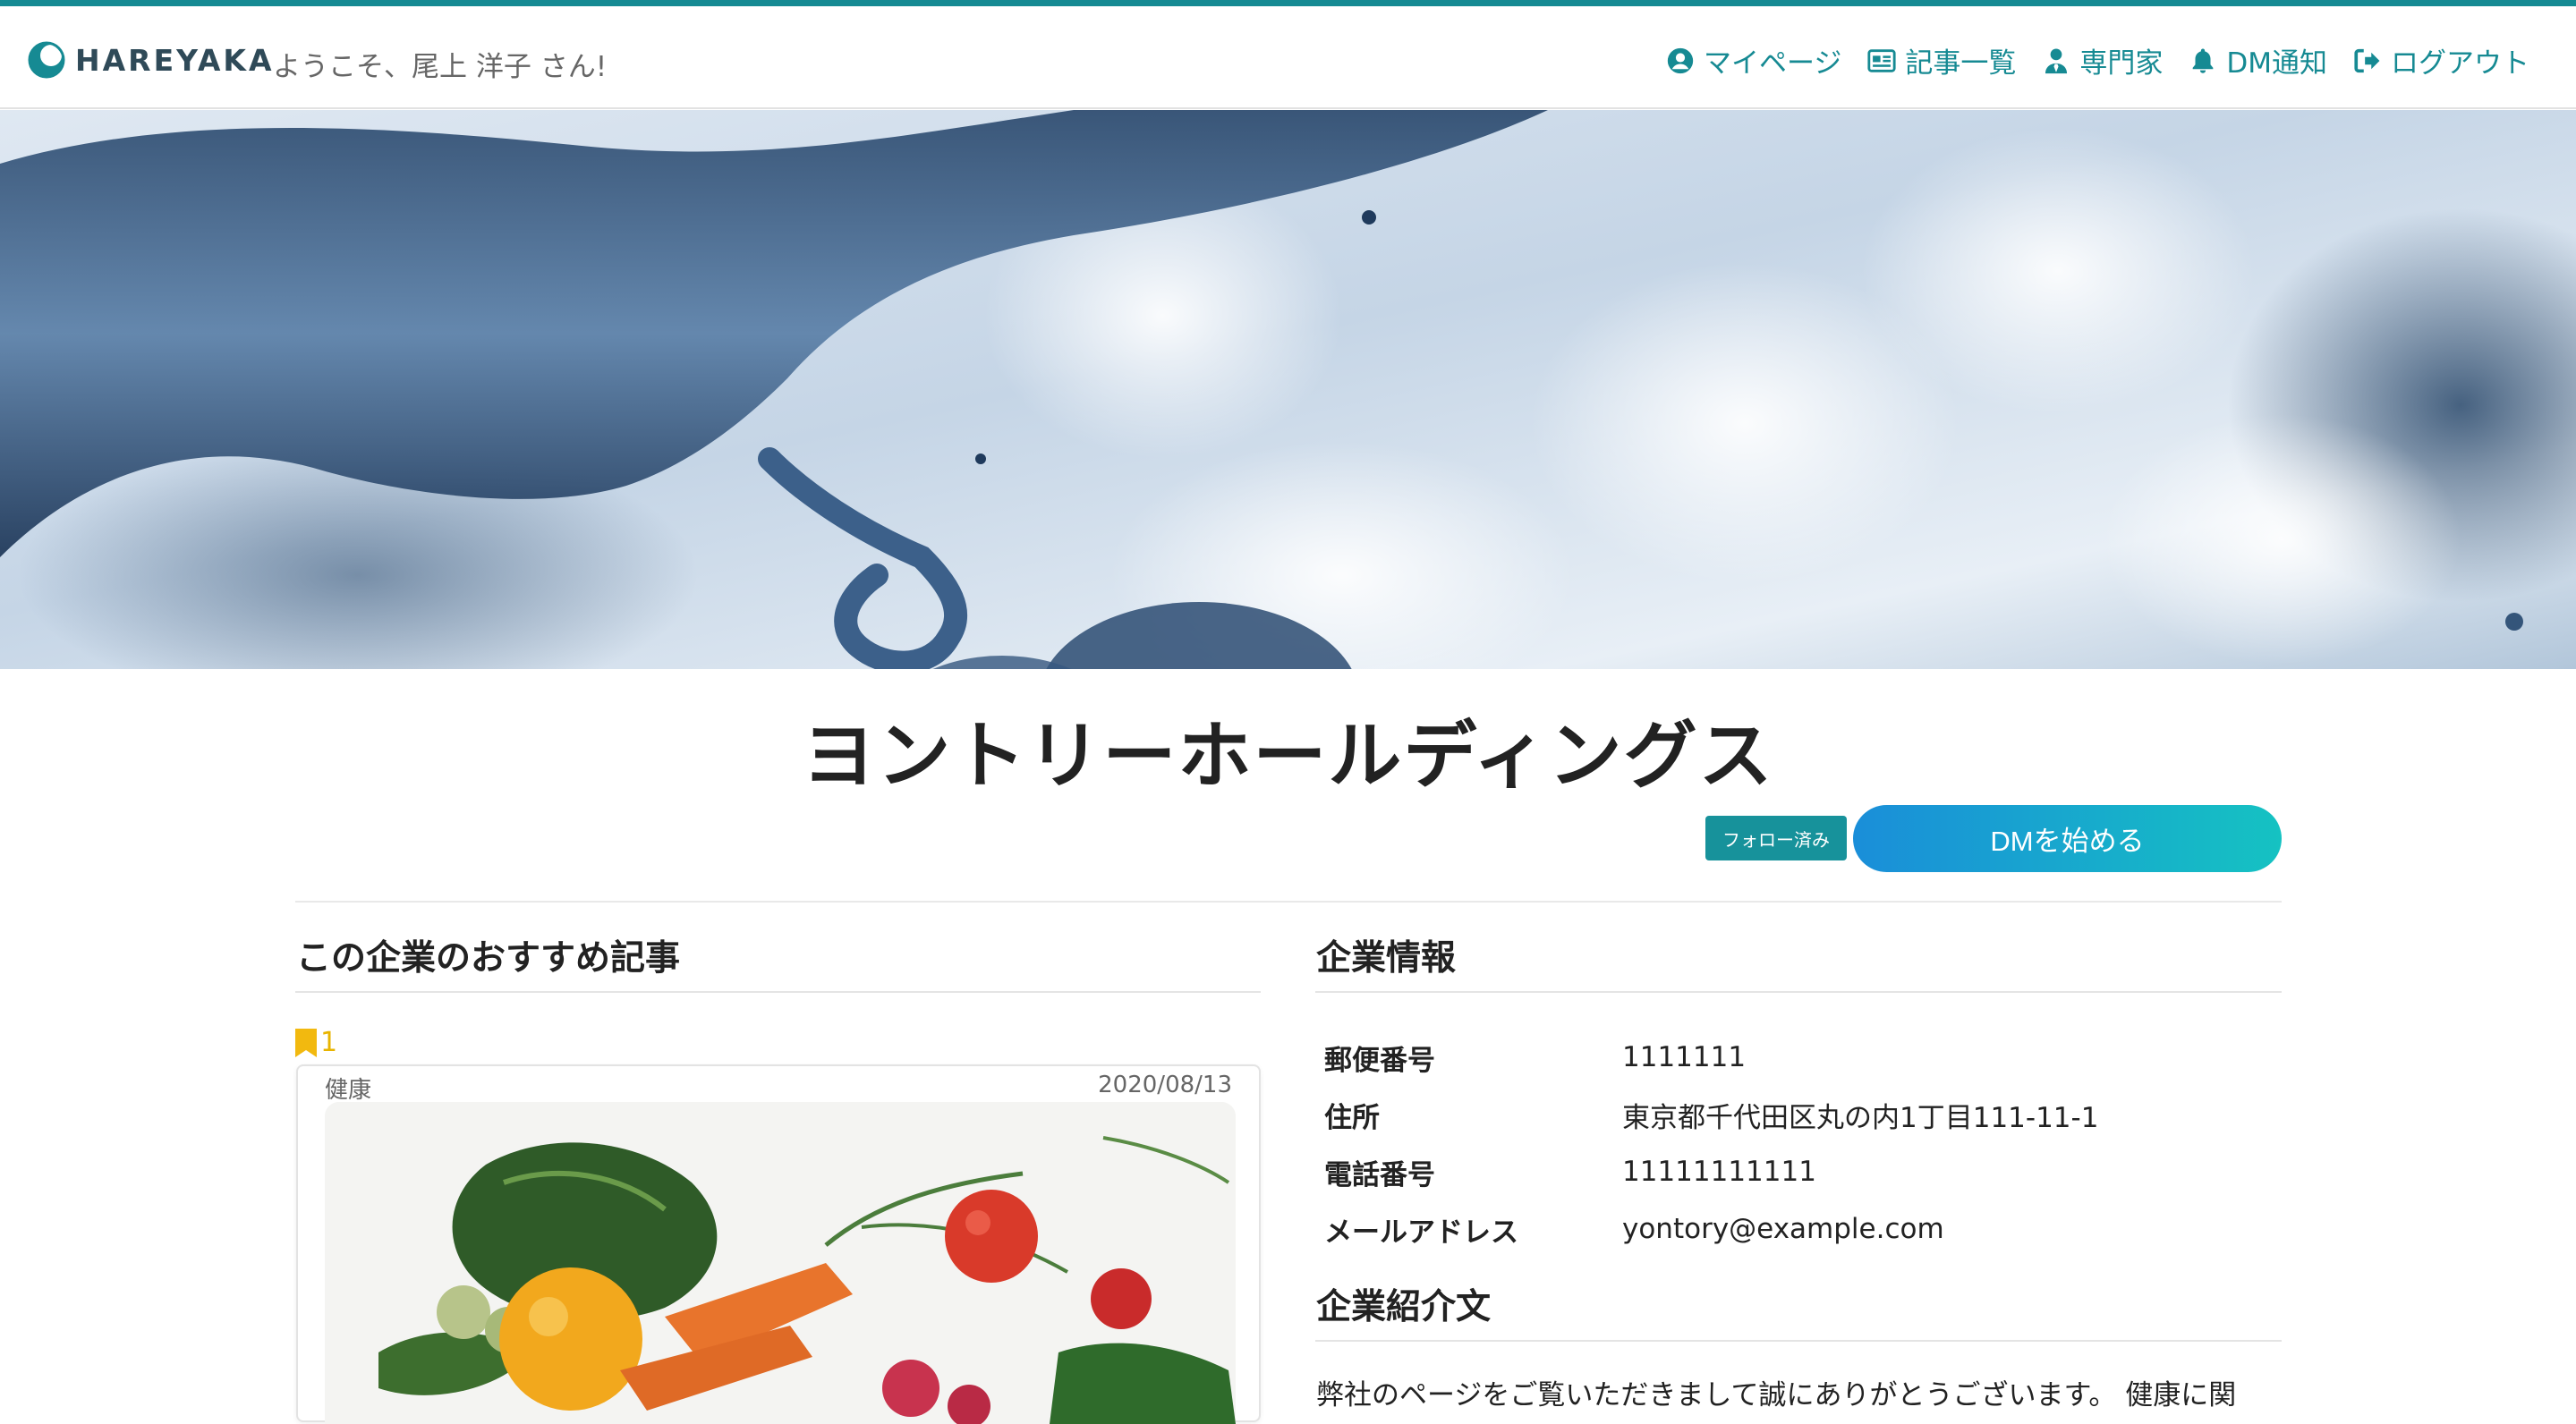  Describe the element at coordinates (2056, 60) in the screenshot. I see `user-tie-icon` at that location.